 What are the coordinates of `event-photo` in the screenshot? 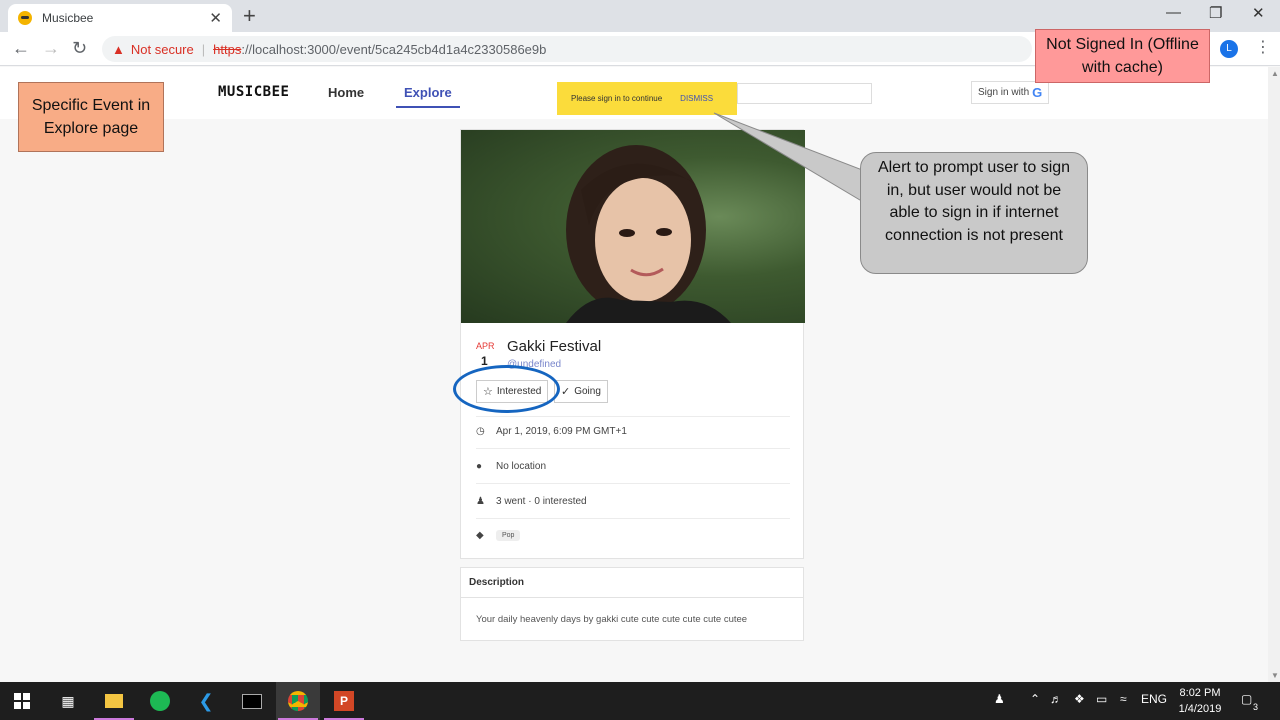 It's located at (633, 226).